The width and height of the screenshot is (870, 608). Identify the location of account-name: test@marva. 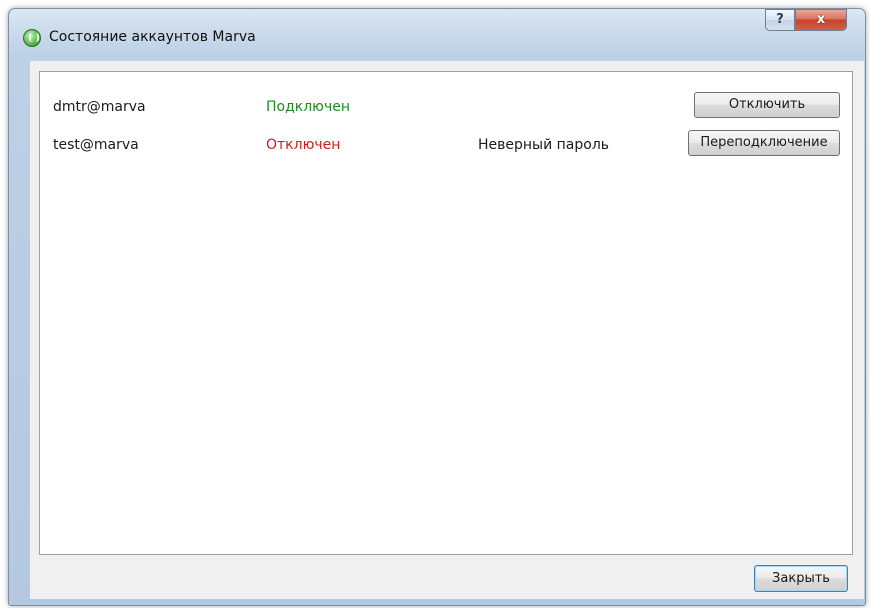
(96, 145).